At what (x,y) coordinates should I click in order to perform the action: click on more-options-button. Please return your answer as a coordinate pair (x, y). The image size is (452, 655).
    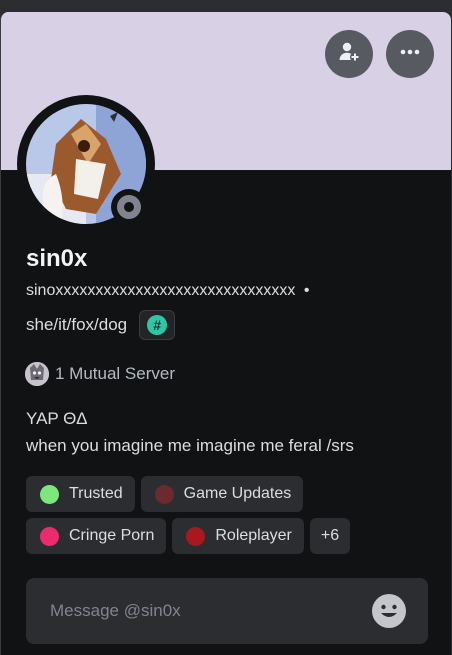
    Looking at the image, I should click on (410, 54).